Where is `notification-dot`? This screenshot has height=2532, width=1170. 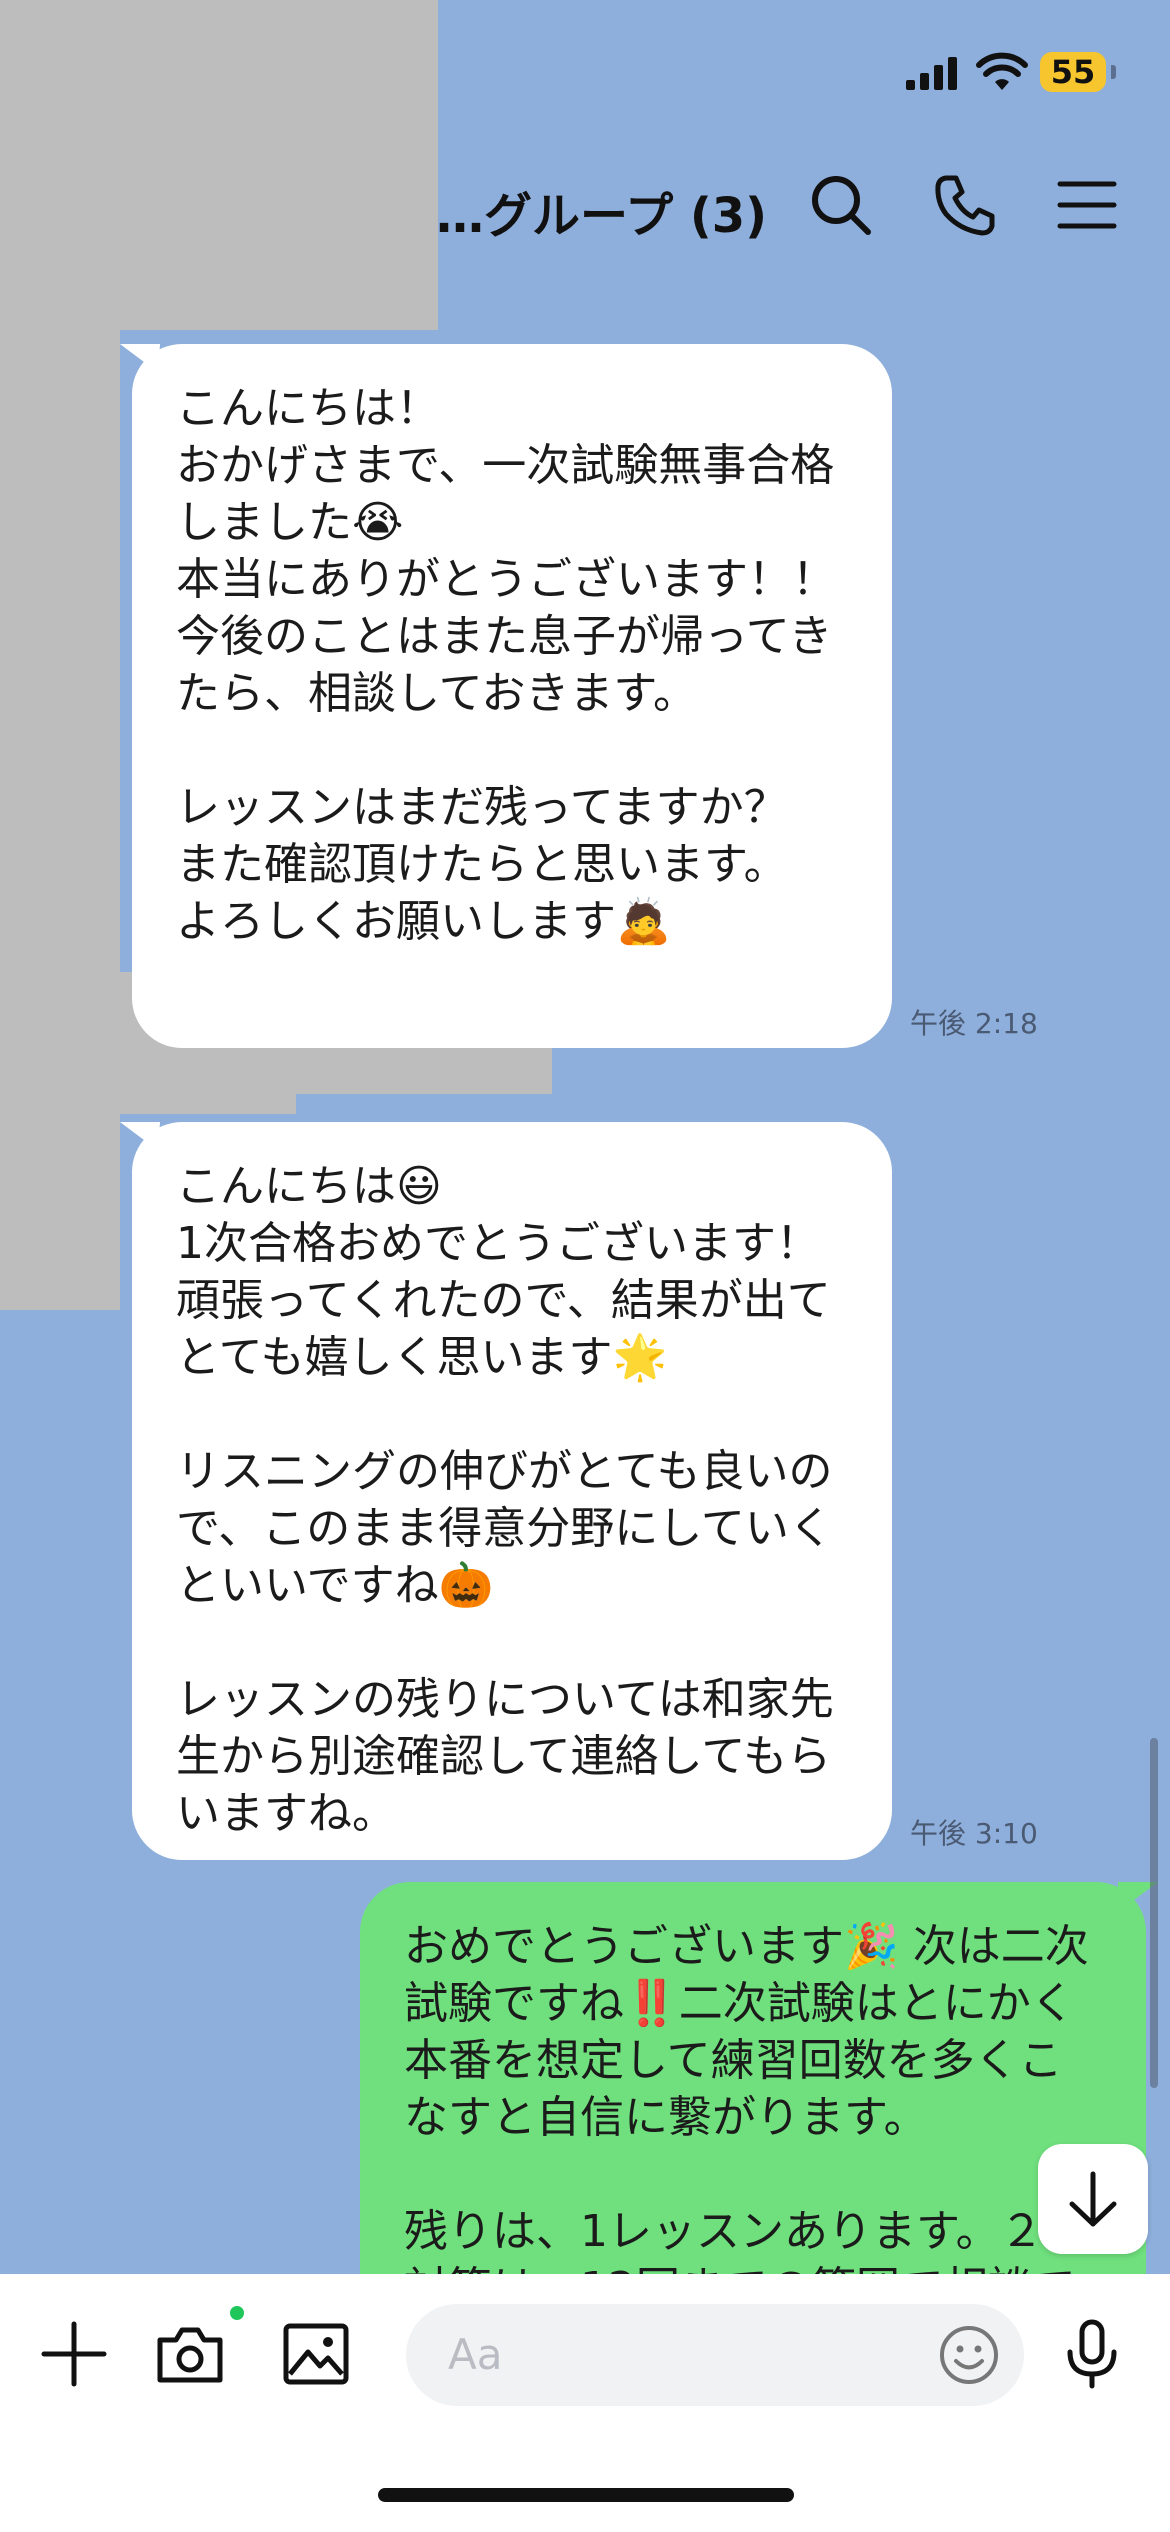
notification-dot is located at coordinates (237, 2313).